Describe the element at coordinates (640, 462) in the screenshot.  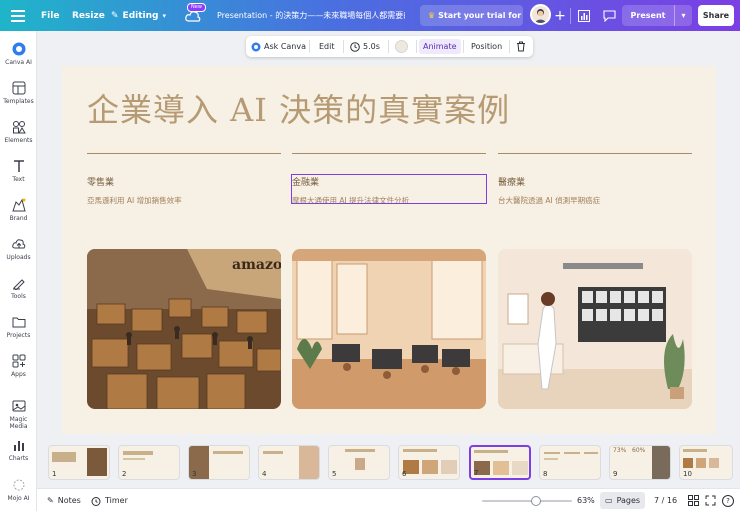
I see `page-thumbnail: 73% 60% 9` at that location.